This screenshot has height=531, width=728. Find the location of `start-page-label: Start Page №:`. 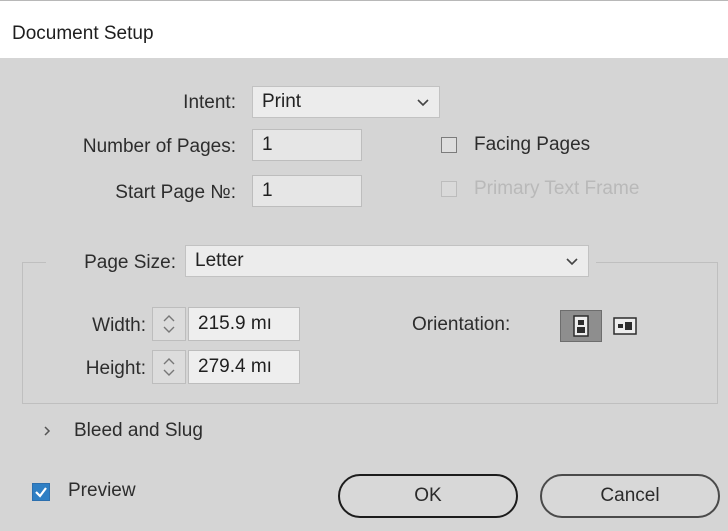

start-page-label: Start Page №: is located at coordinates (175, 192).